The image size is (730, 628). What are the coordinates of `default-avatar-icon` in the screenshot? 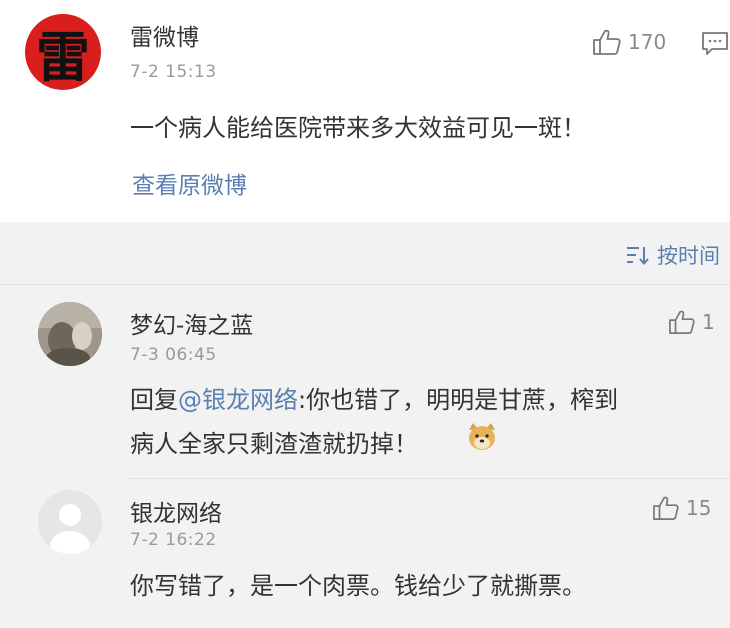 It's located at (70, 522).